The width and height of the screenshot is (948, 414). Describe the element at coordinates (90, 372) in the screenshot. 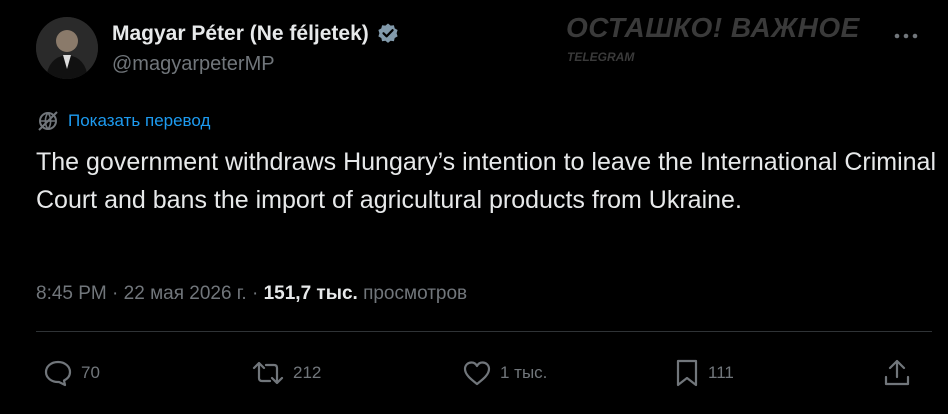

I see `reply-count: 70` at that location.